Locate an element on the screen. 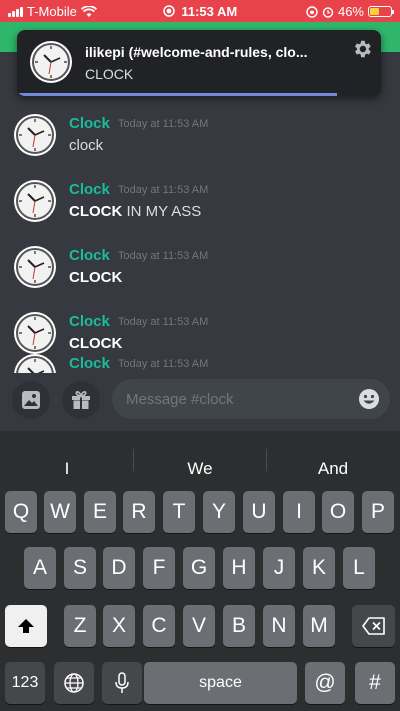 Image resolution: width=400 pixels, height=711 pixels. message-text: clock is located at coordinates (86, 145).